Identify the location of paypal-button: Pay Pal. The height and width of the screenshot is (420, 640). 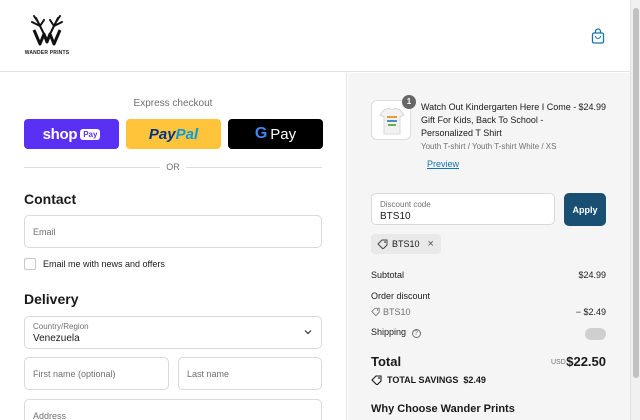
(173, 134).